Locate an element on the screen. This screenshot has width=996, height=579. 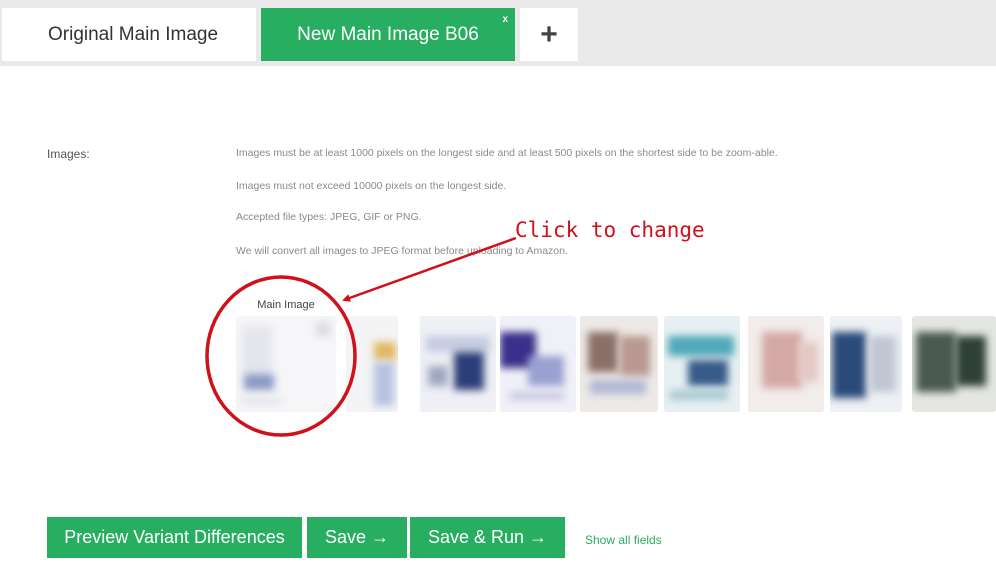
annotation-overlay is located at coordinates (361, 336).